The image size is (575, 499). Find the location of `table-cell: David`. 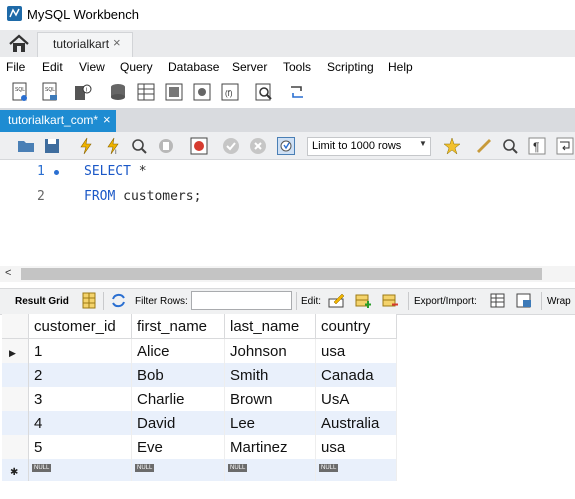

table-cell: David is located at coordinates (178, 423).